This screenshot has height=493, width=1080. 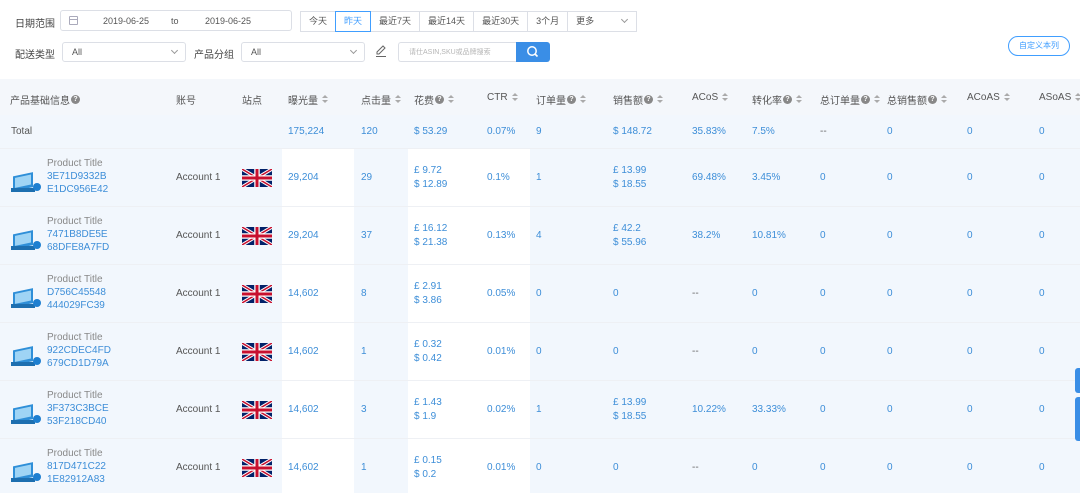 What do you see at coordinates (257, 236) in the screenshot?
I see `uk-flag-icon` at bounding box center [257, 236].